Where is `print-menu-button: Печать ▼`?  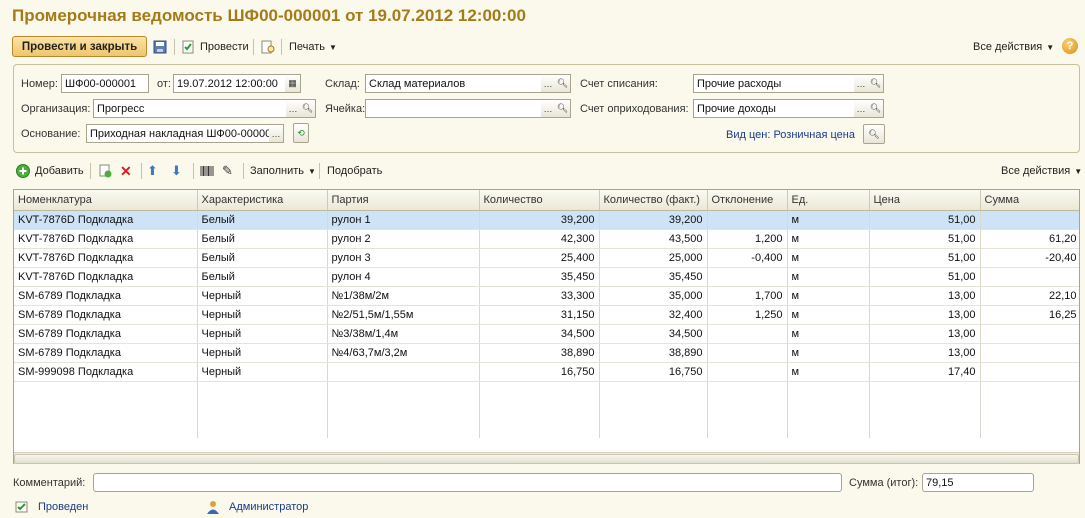
print-menu-button: Печать ▼ is located at coordinates (313, 47).